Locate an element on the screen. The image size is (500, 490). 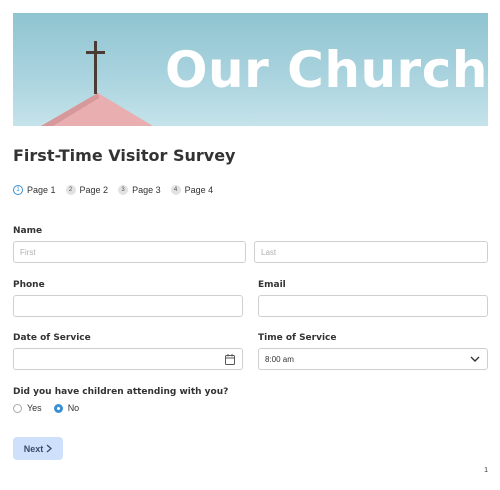
email-input is located at coordinates (373, 306).